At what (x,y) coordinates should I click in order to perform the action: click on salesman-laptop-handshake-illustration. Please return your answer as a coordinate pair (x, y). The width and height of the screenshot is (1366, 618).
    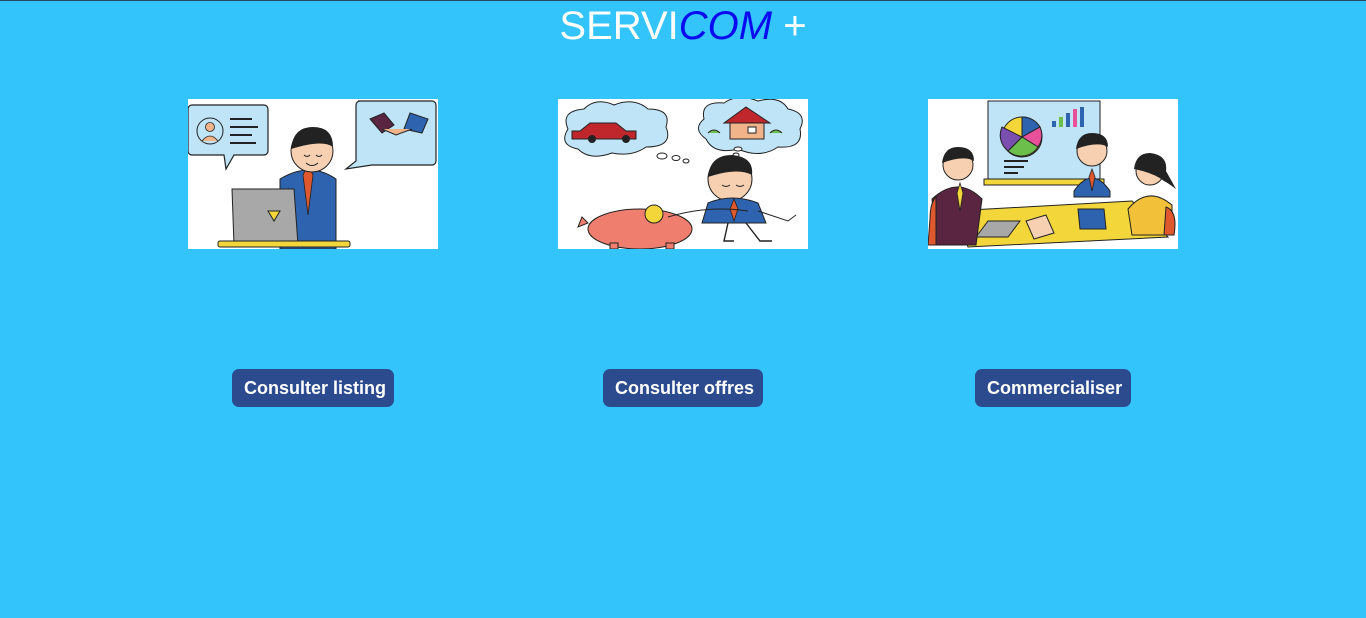
    Looking at the image, I should click on (313, 174).